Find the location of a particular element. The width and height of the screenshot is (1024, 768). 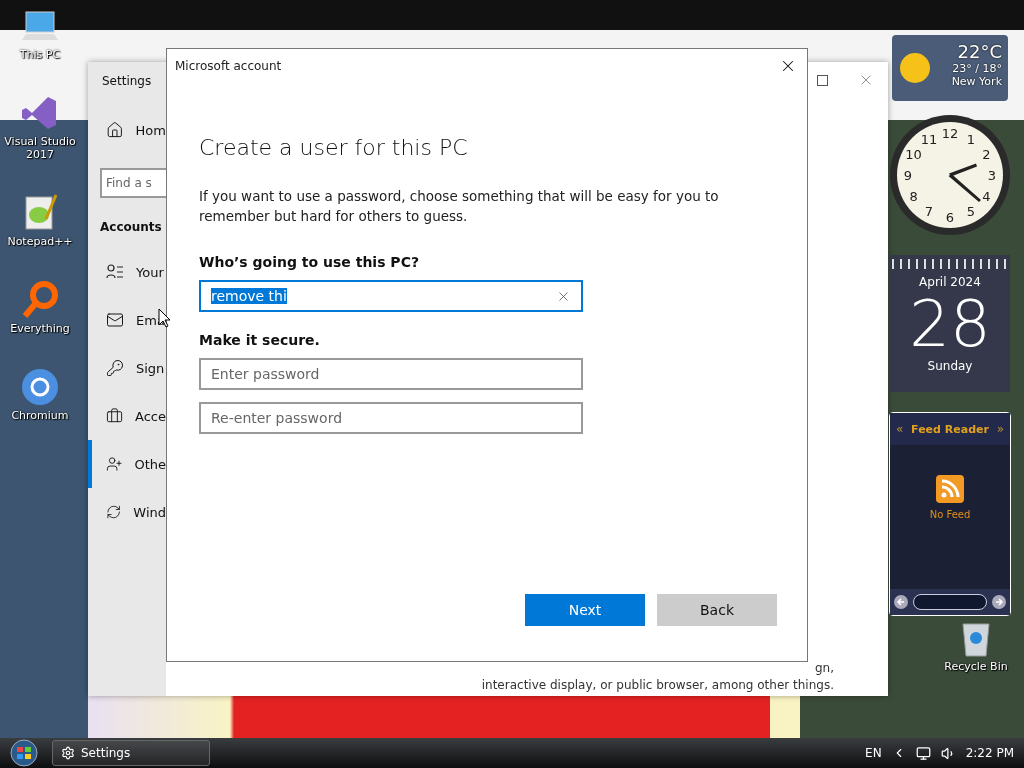

nav-item: Wind is located at coordinates (127, 512).